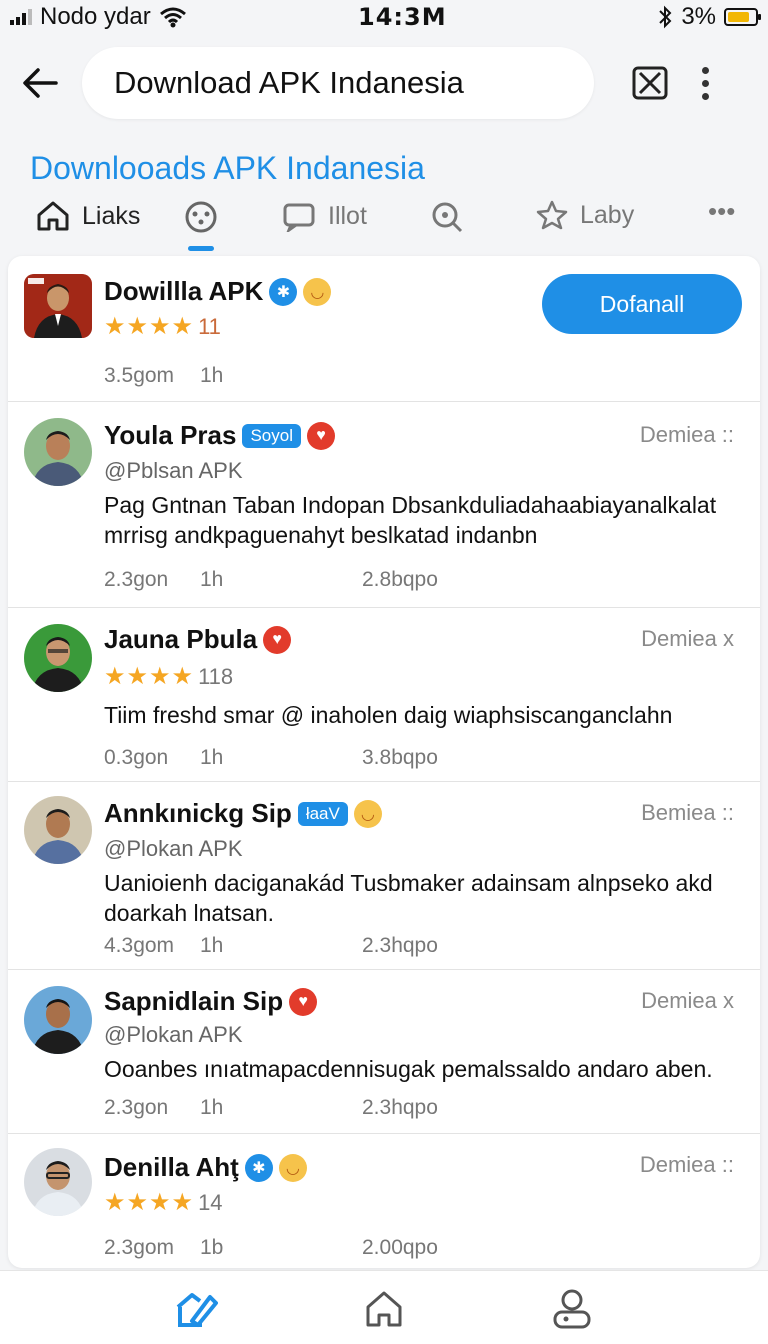 The image size is (768, 1344). What do you see at coordinates (324, 216) in the screenshot?
I see `tab-illot: Illot` at bounding box center [324, 216].